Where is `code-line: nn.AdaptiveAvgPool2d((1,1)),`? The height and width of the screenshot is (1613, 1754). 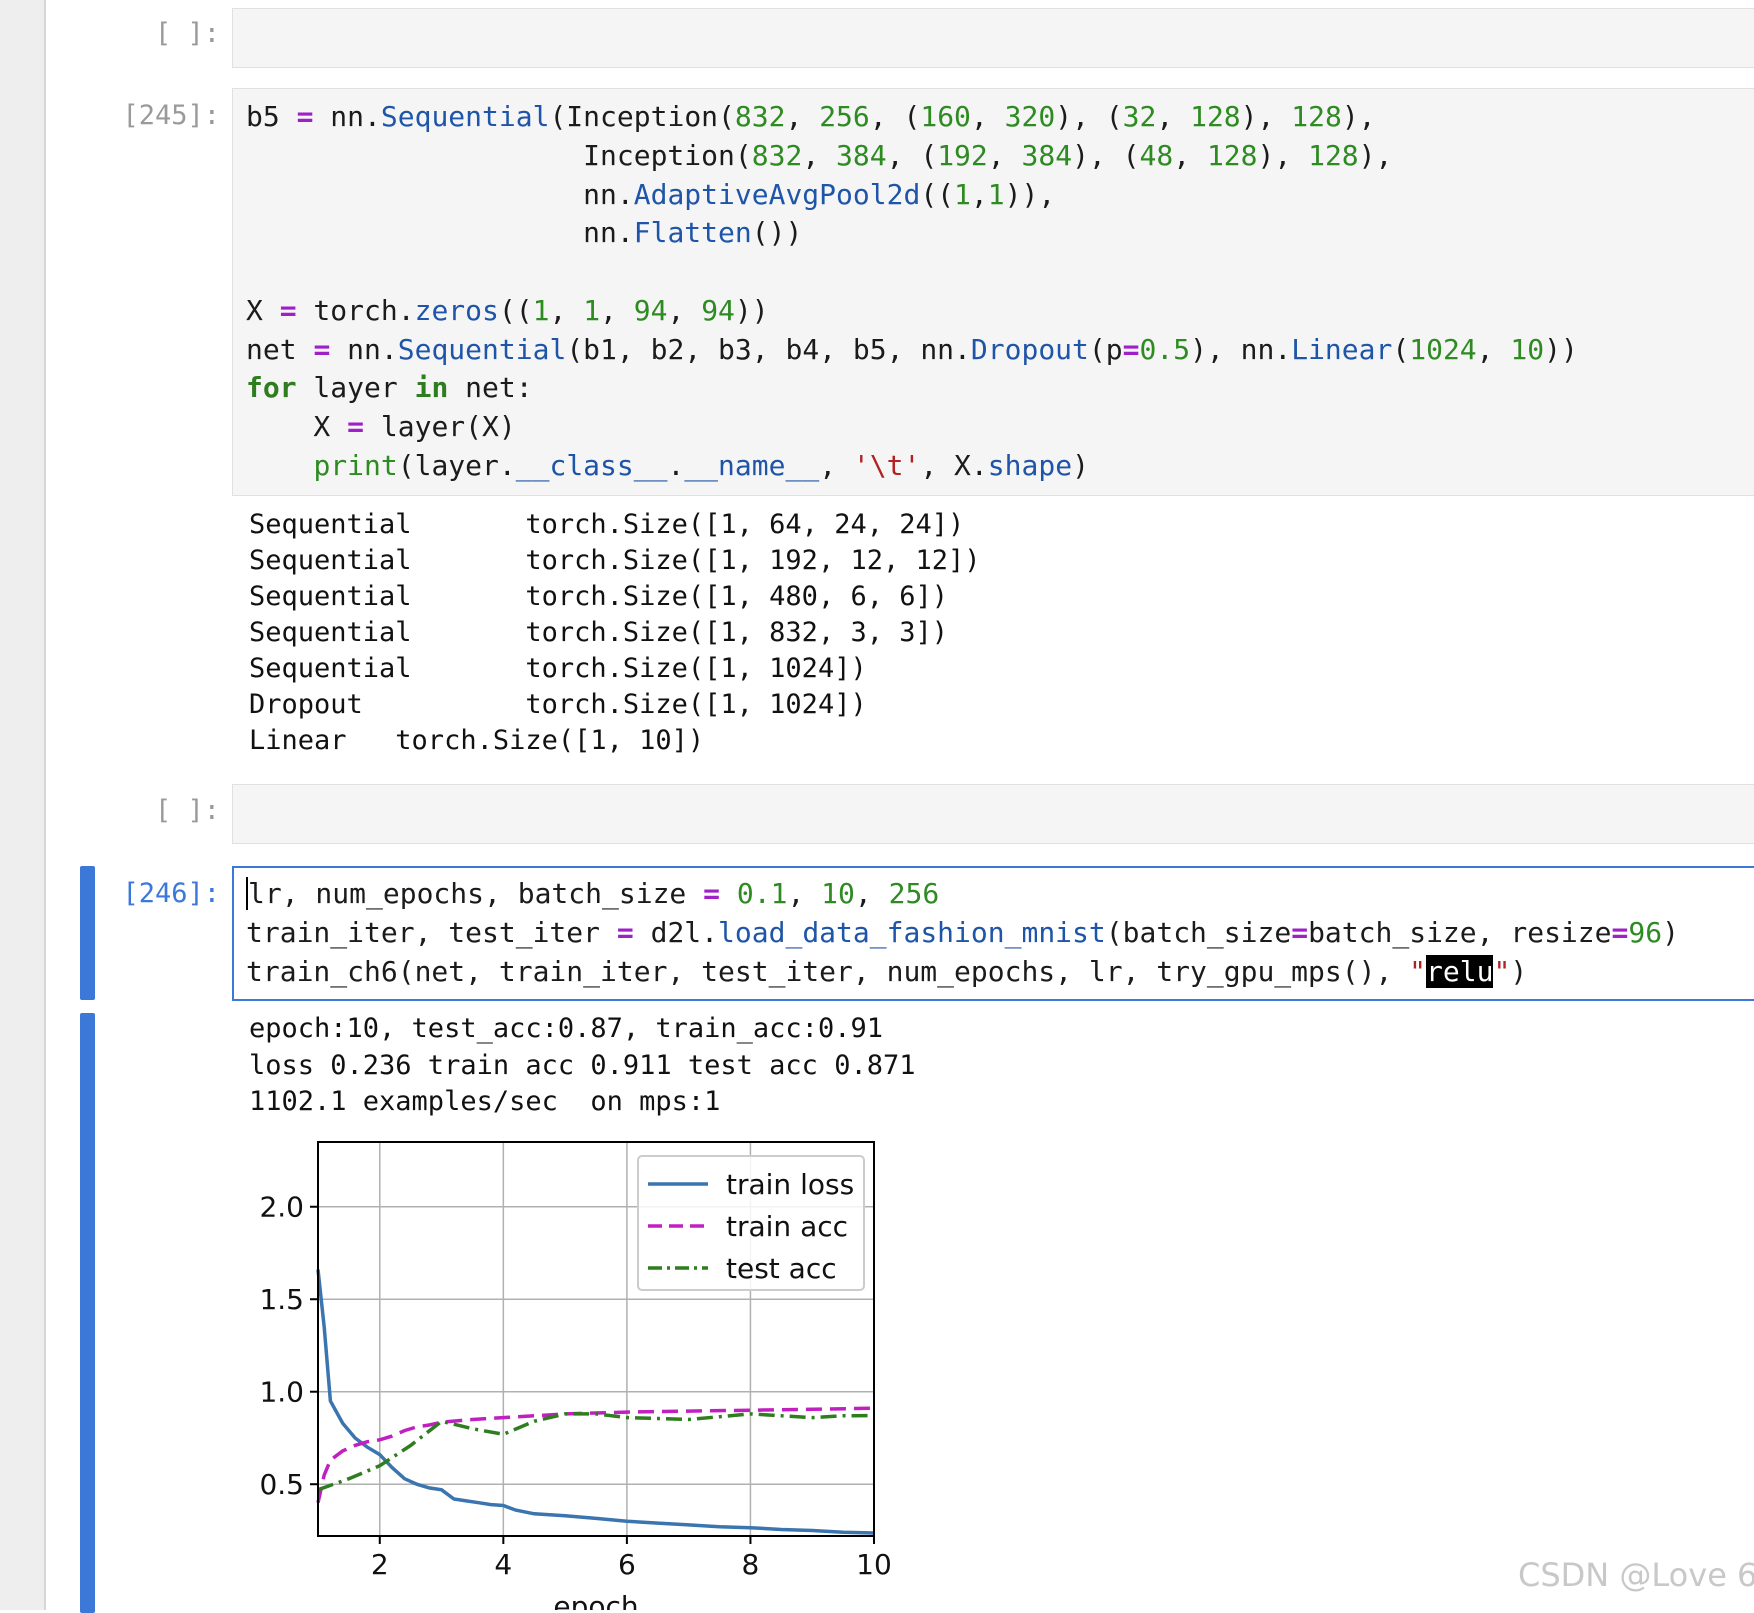
code-line: nn.AdaptiveAvgPool2d((1,1)), is located at coordinates (651, 194).